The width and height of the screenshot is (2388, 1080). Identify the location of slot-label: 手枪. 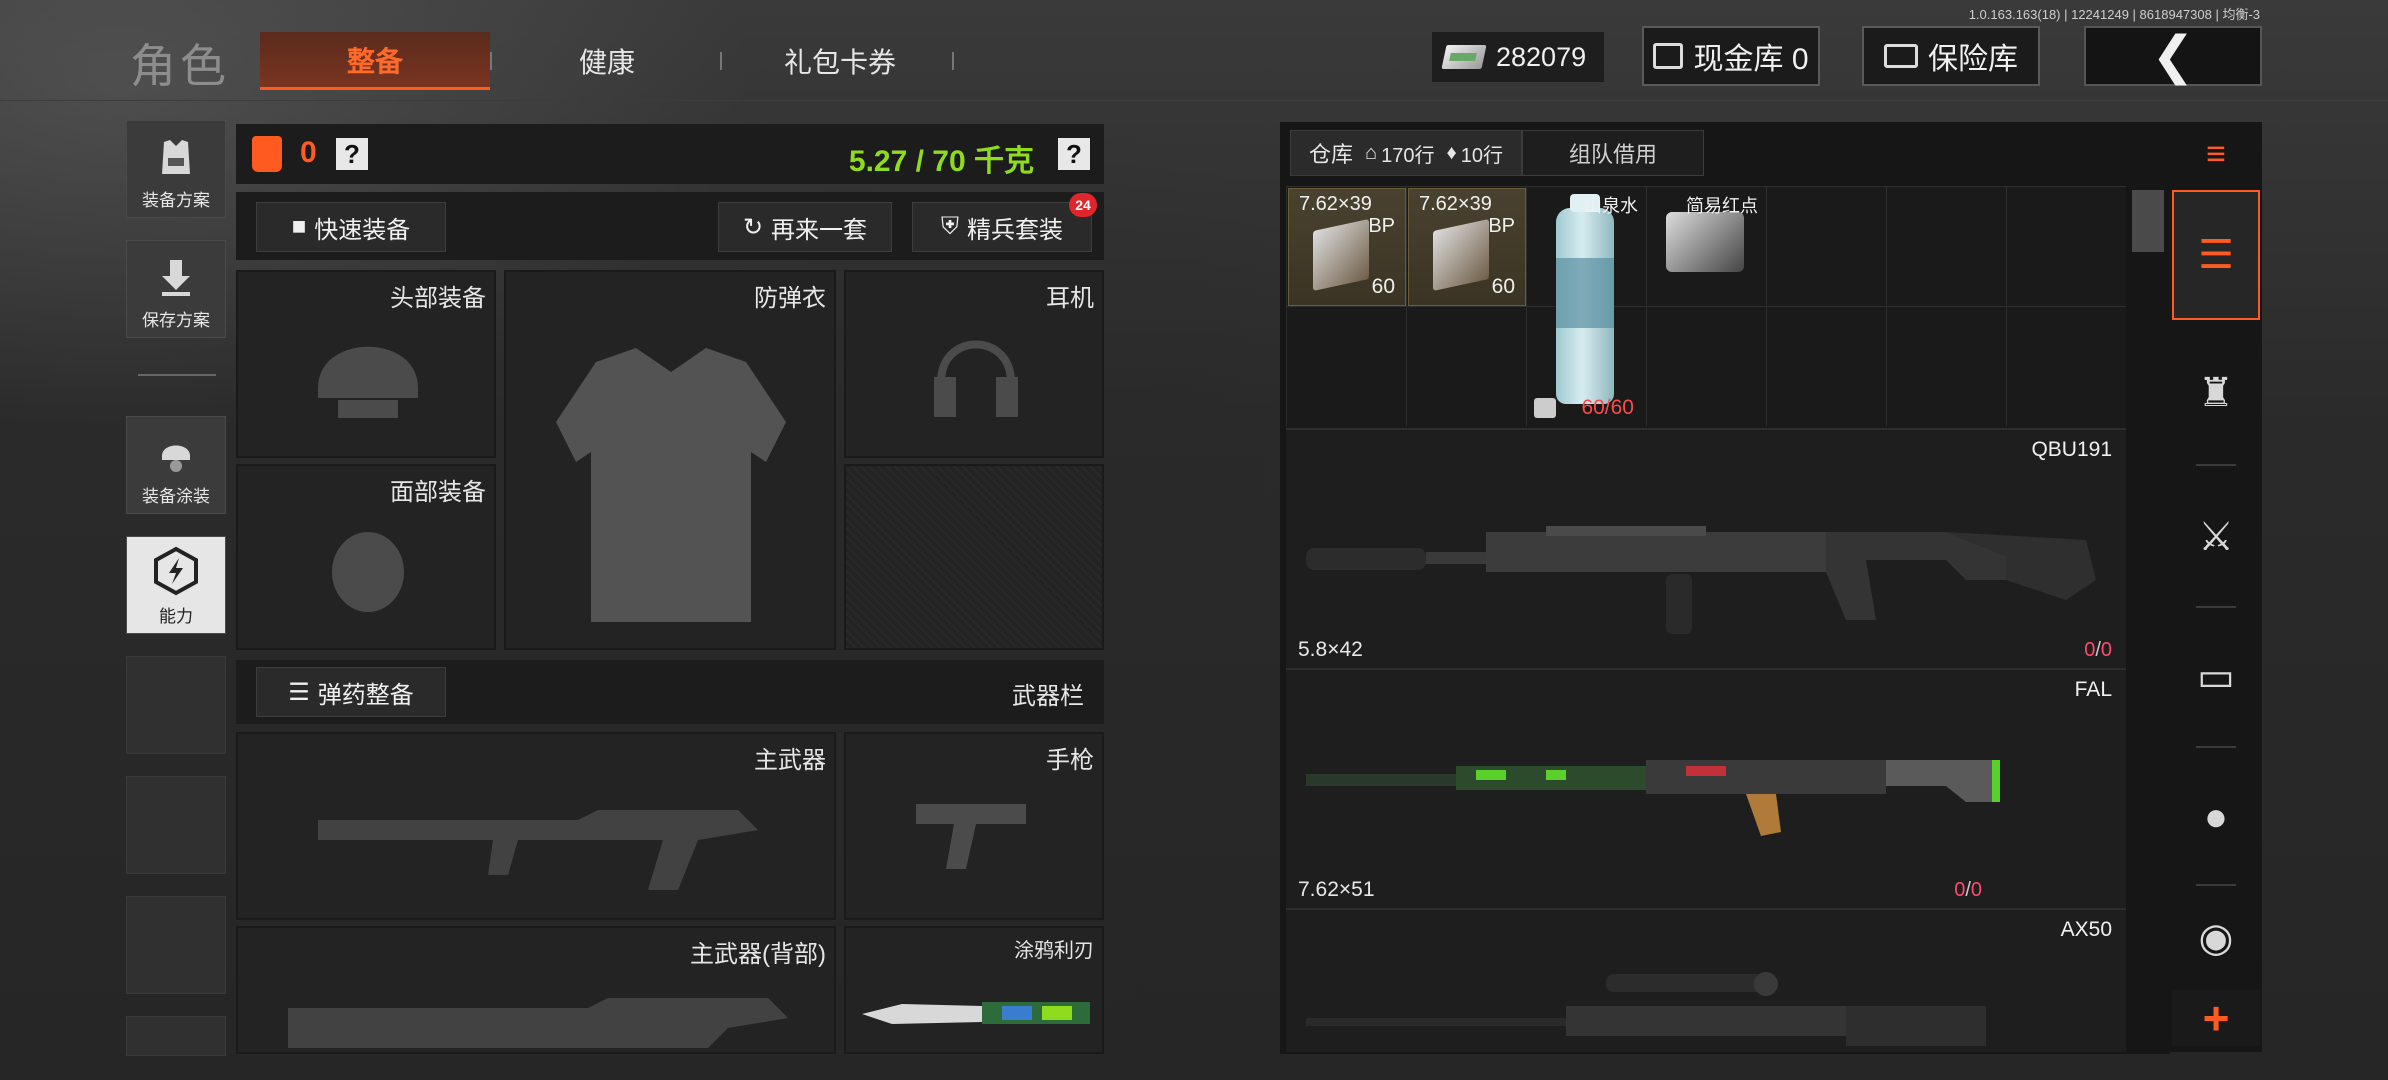
(1070, 760).